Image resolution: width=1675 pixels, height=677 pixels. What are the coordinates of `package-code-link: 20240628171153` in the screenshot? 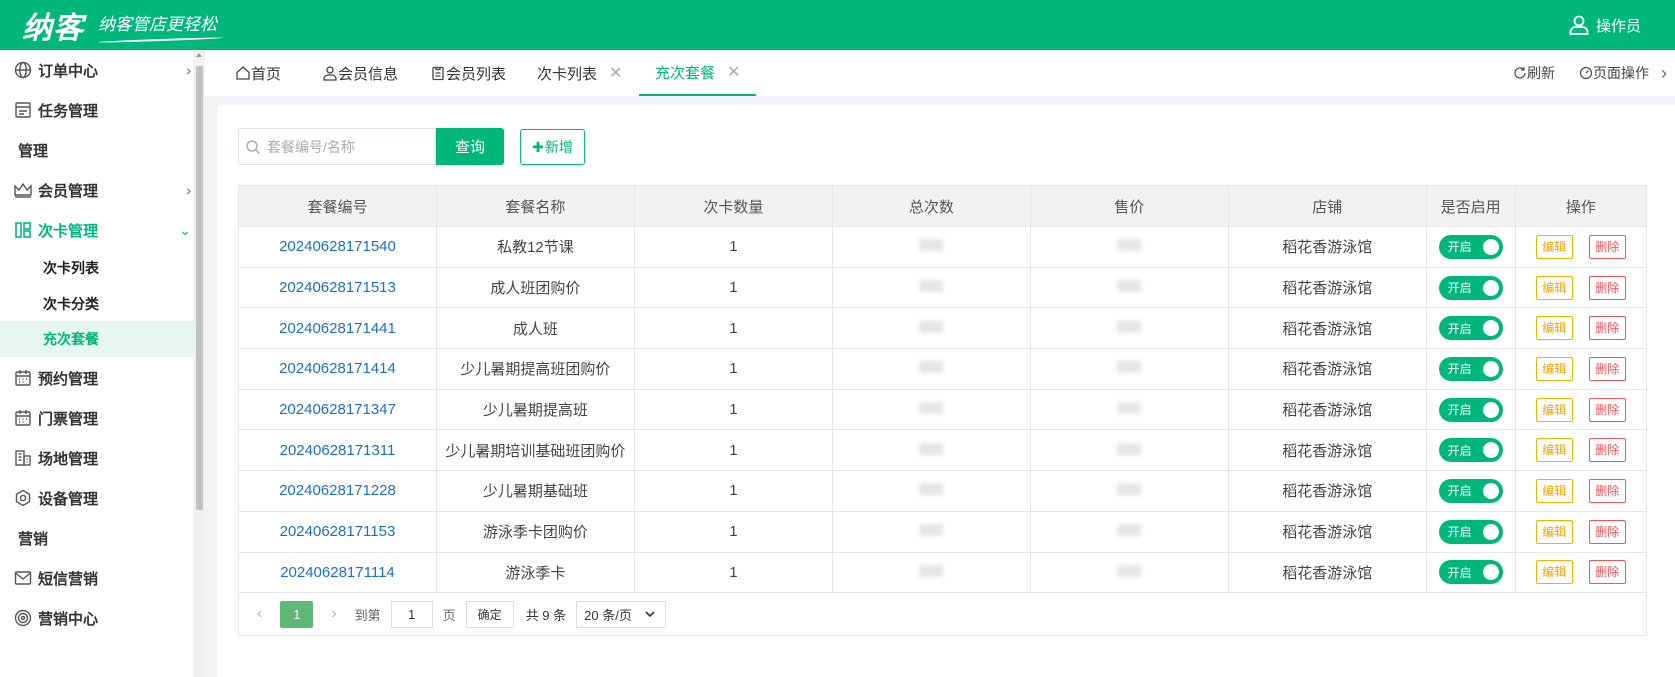 It's located at (337, 531).